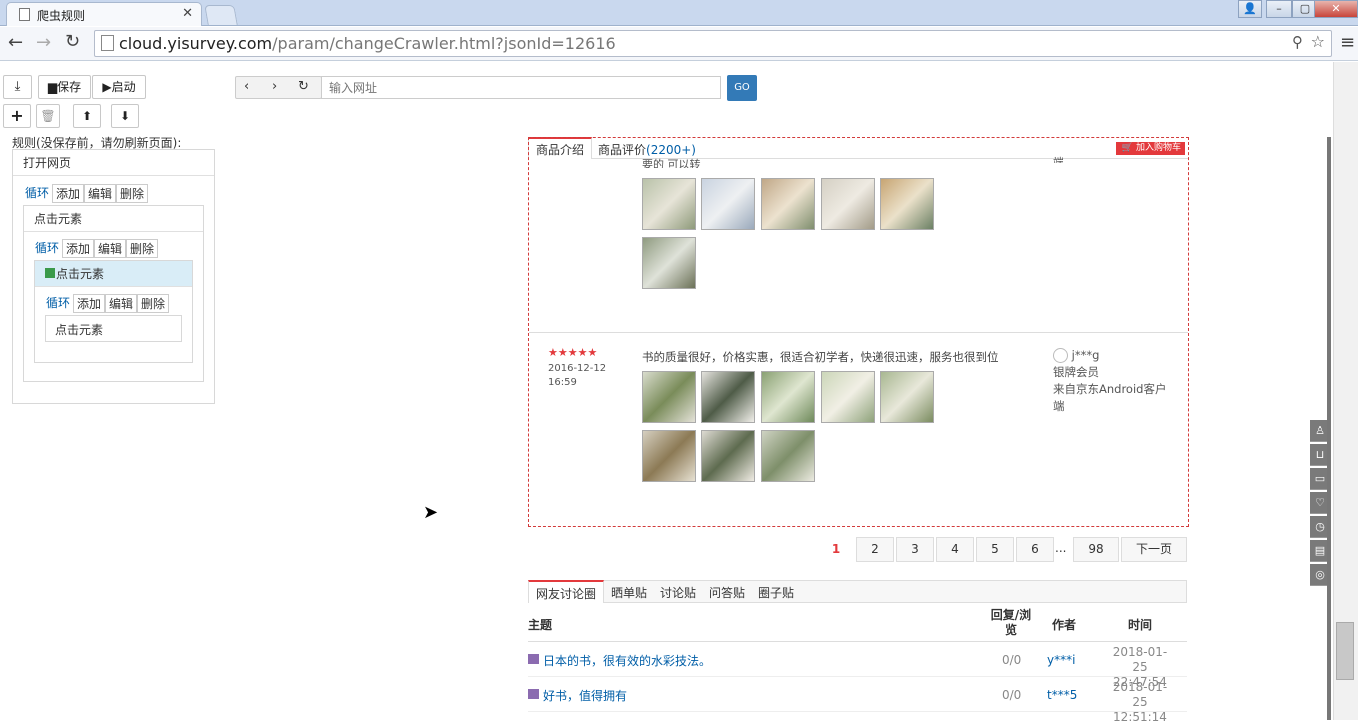 This screenshot has height=725, width=1358. Describe the element at coordinates (1035, 549) in the screenshot. I see `page-link: 6` at that location.